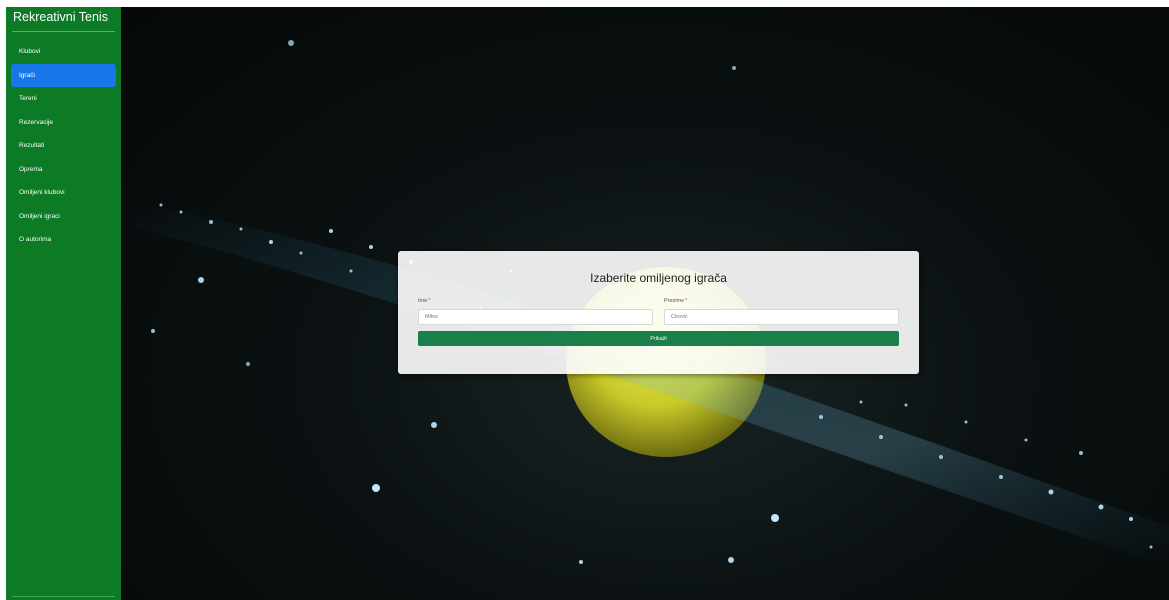  Describe the element at coordinates (63, 240) in the screenshot. I see `sidebar-item-o-autorima: O autorima` at that location.